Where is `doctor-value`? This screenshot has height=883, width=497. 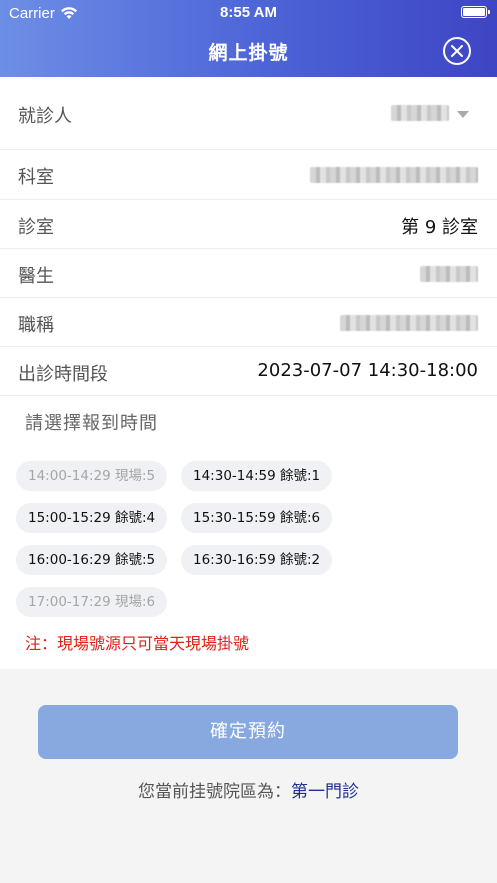
doctor-value is located at coordinates (449, 276).